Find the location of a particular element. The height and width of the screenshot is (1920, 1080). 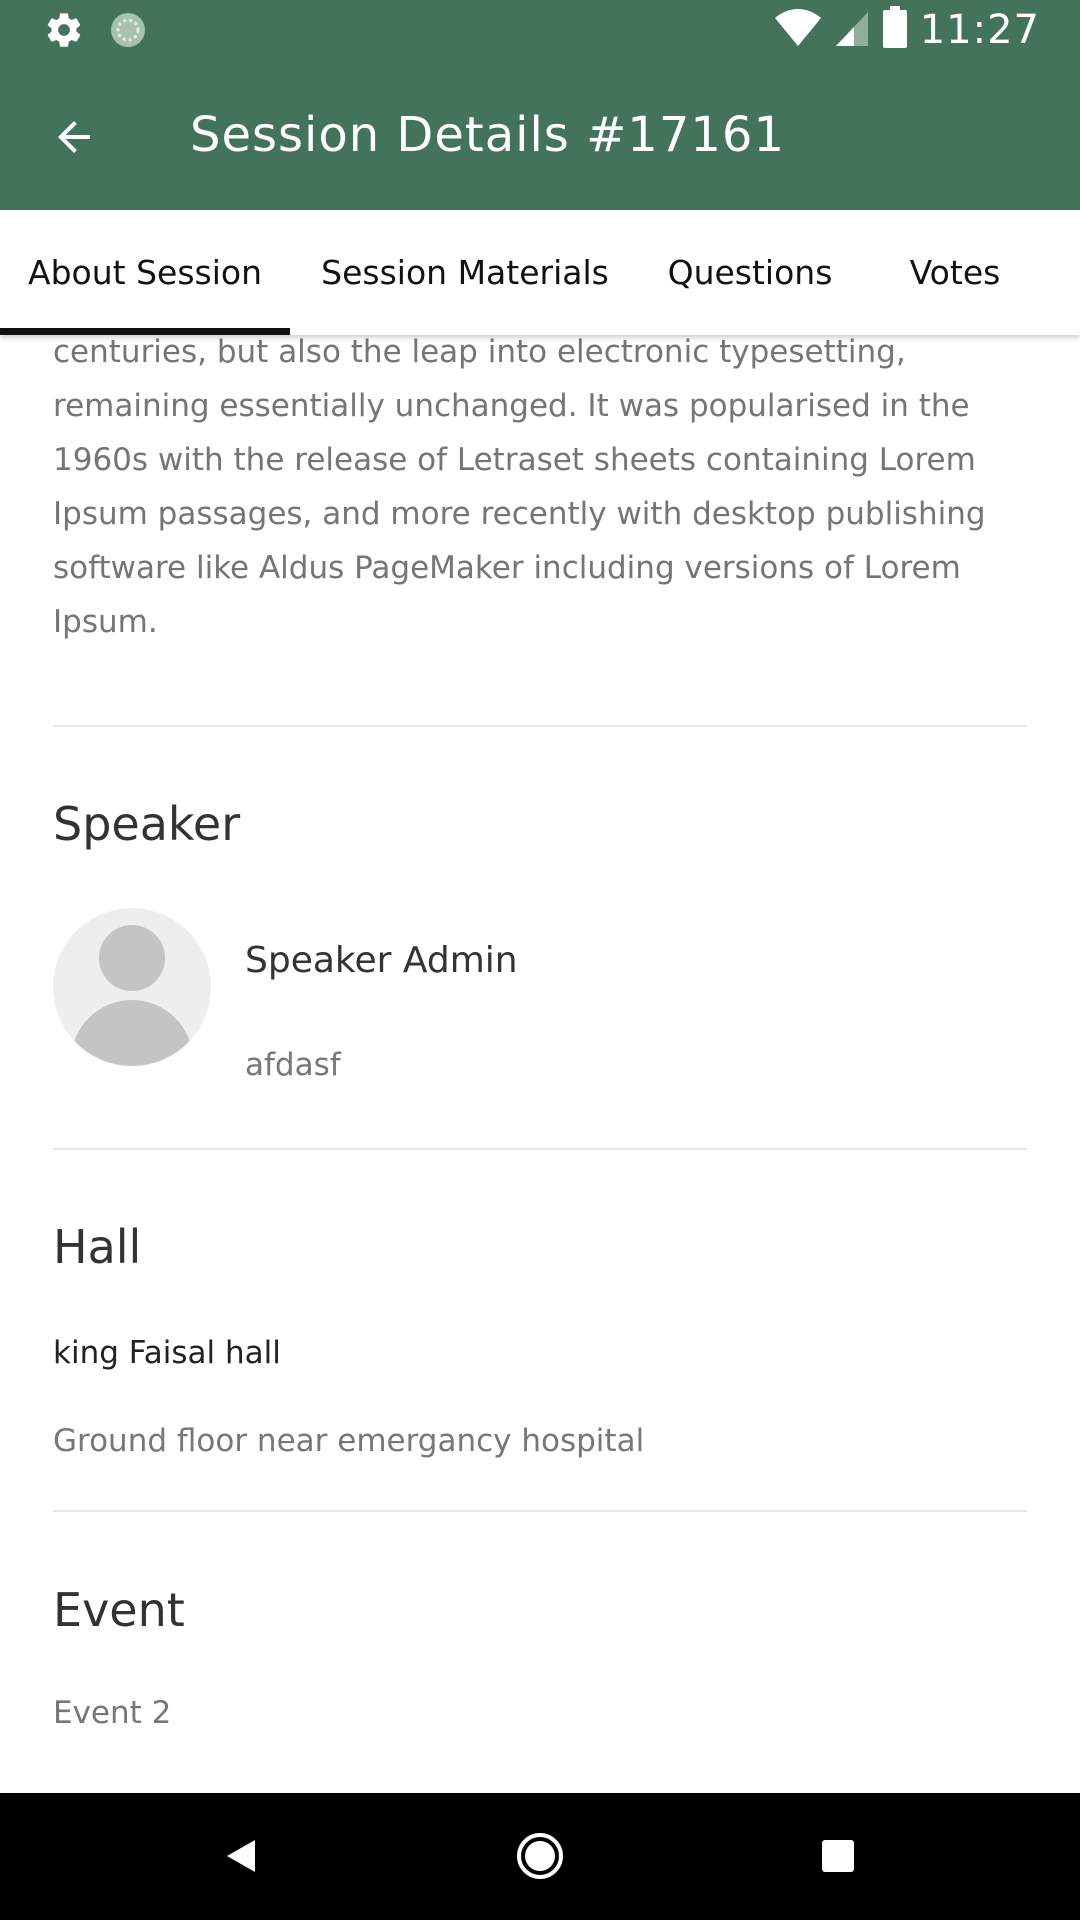

status-left-icons is located at coordinates (96, 32).